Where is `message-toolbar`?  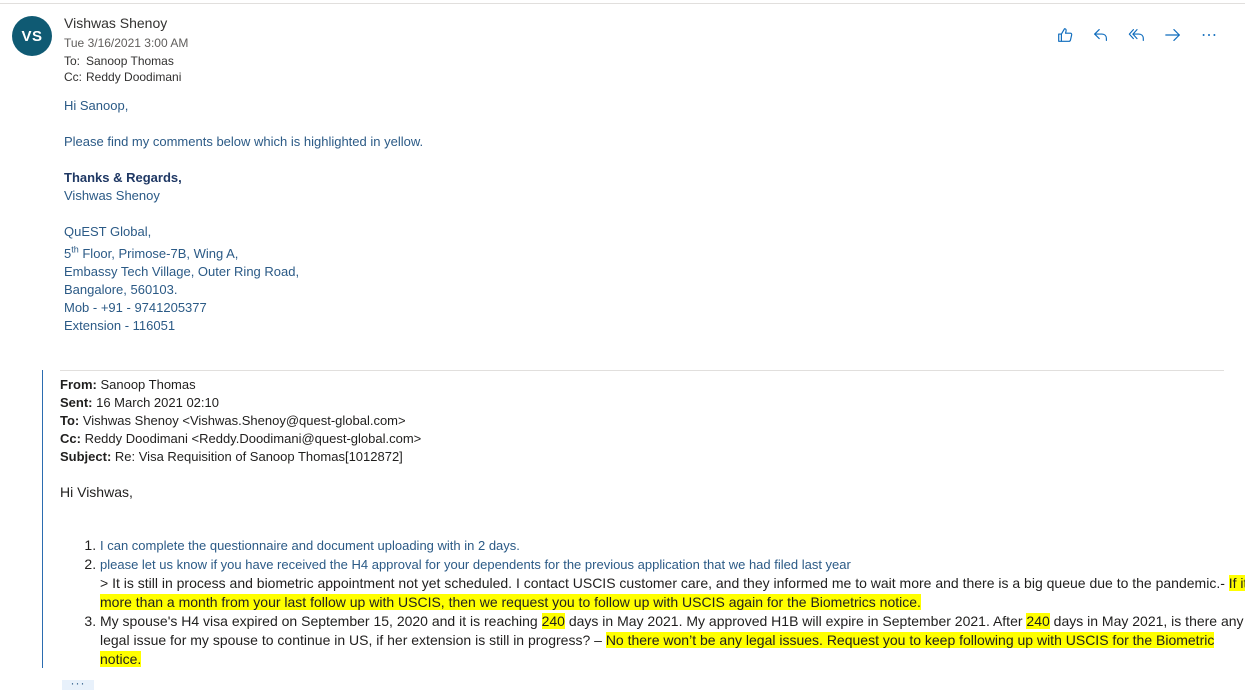 message-toolbar is located at coordinates (1137, 35).